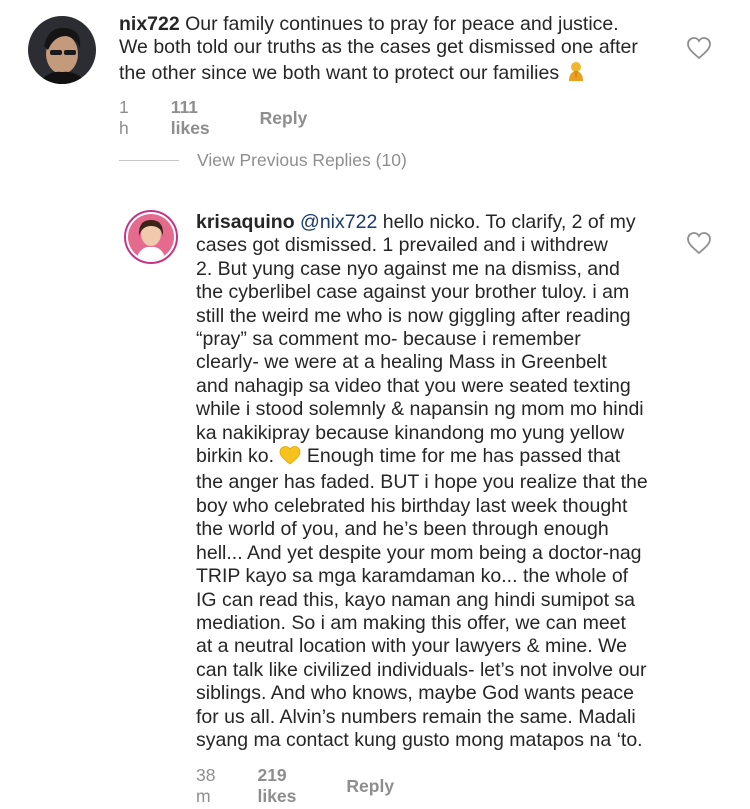 This screenshot has width=750, height=809. I want to click on username: nix722, so click(149, 24).